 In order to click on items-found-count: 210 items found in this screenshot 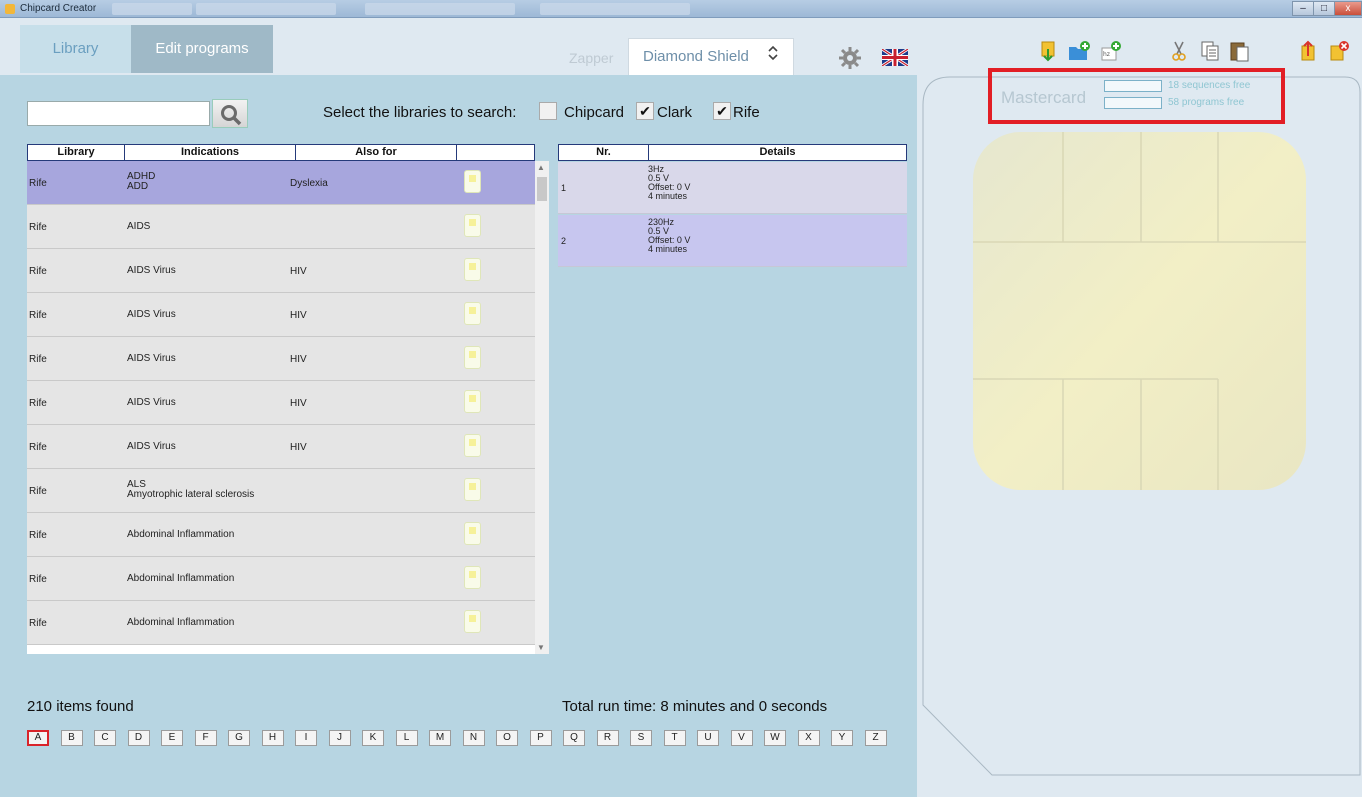, I will do `click(80, 706)`.